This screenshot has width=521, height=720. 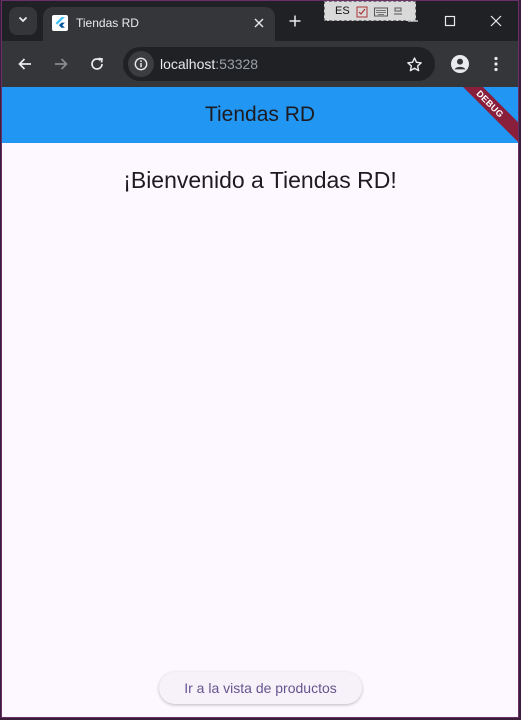 I want to click on browser-toolbar: localhost:53328, so click(x=260, y=64).